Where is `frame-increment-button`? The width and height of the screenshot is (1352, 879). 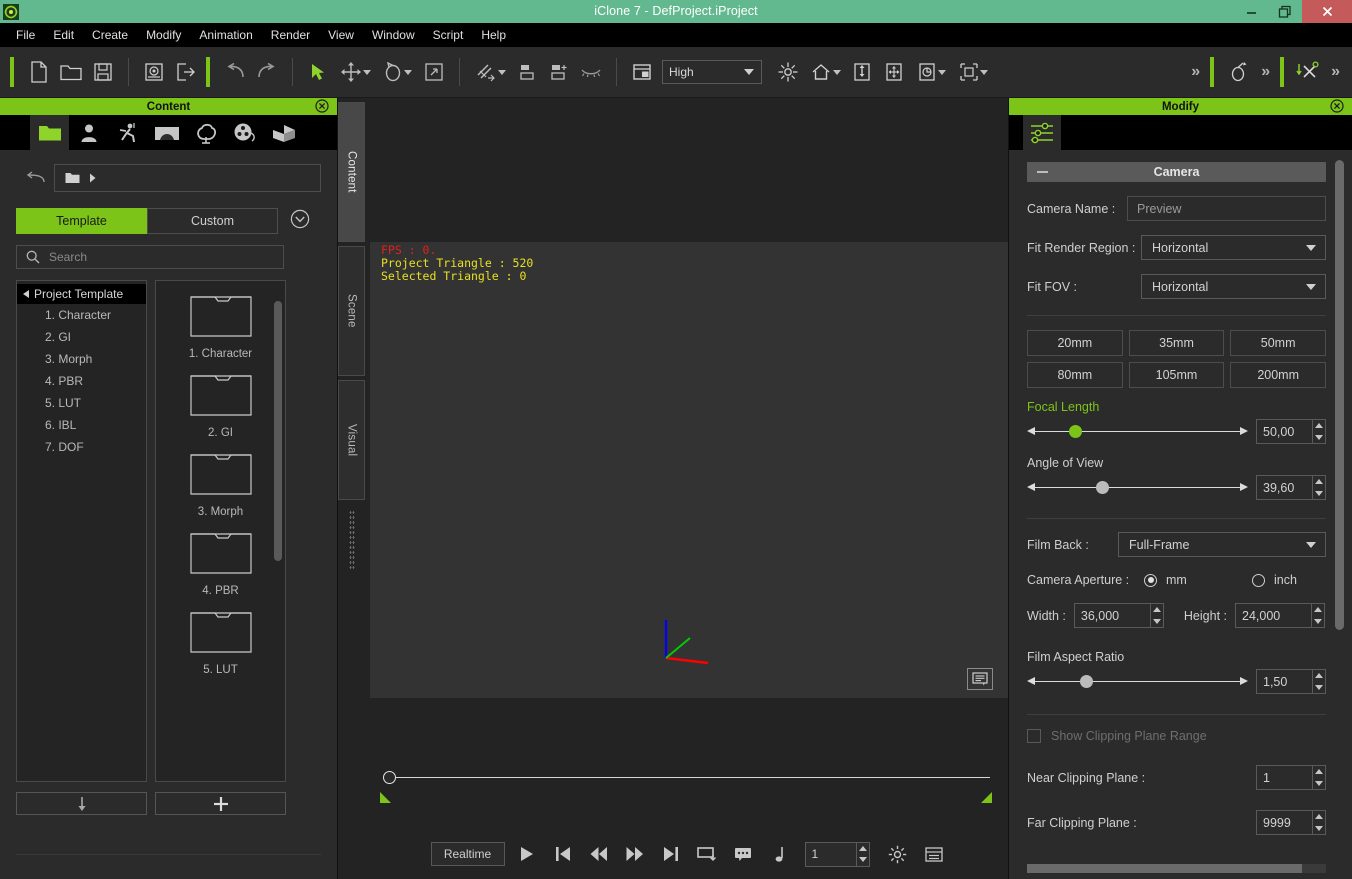
frame-increment-button is located at coordinates (862, 848).